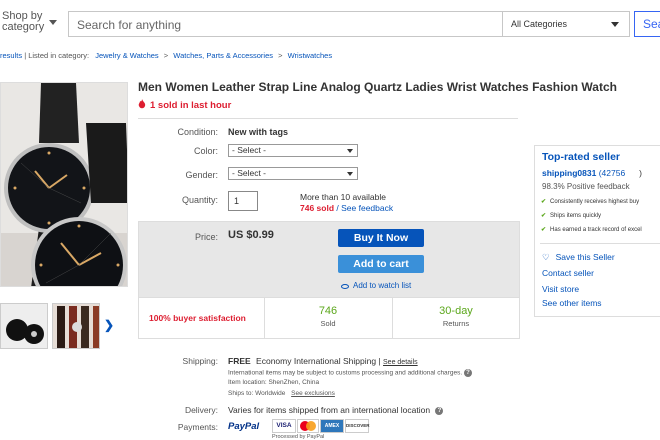 Image resolution: width=660 pixels, height=440 pixels. I want to click on watch-image, so click(64, 184).